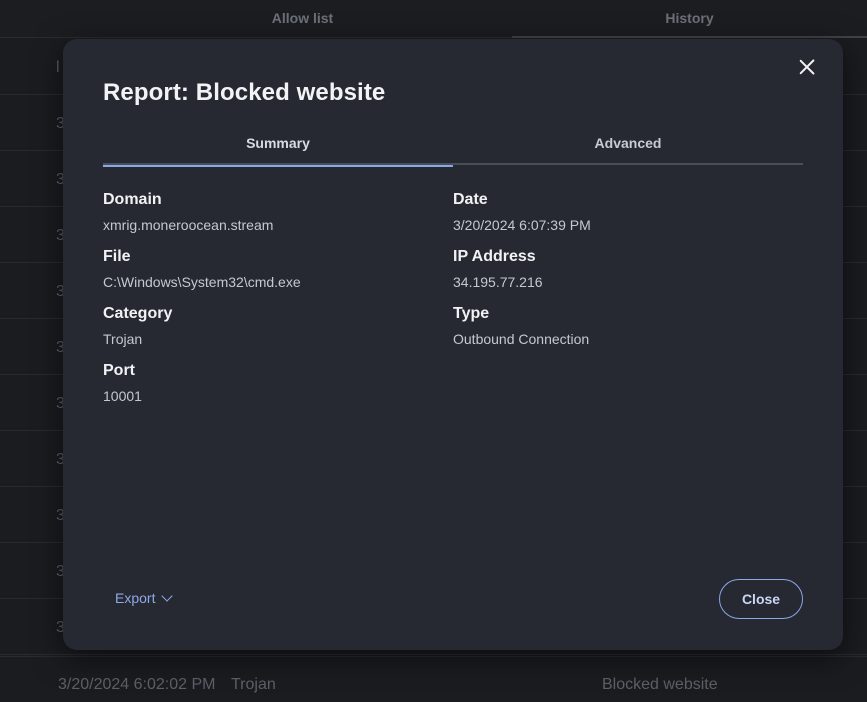  What do you see at coordinates (689, 19) in the screenshot?
I see `tab-history: History` at bounding box center [689, 19].